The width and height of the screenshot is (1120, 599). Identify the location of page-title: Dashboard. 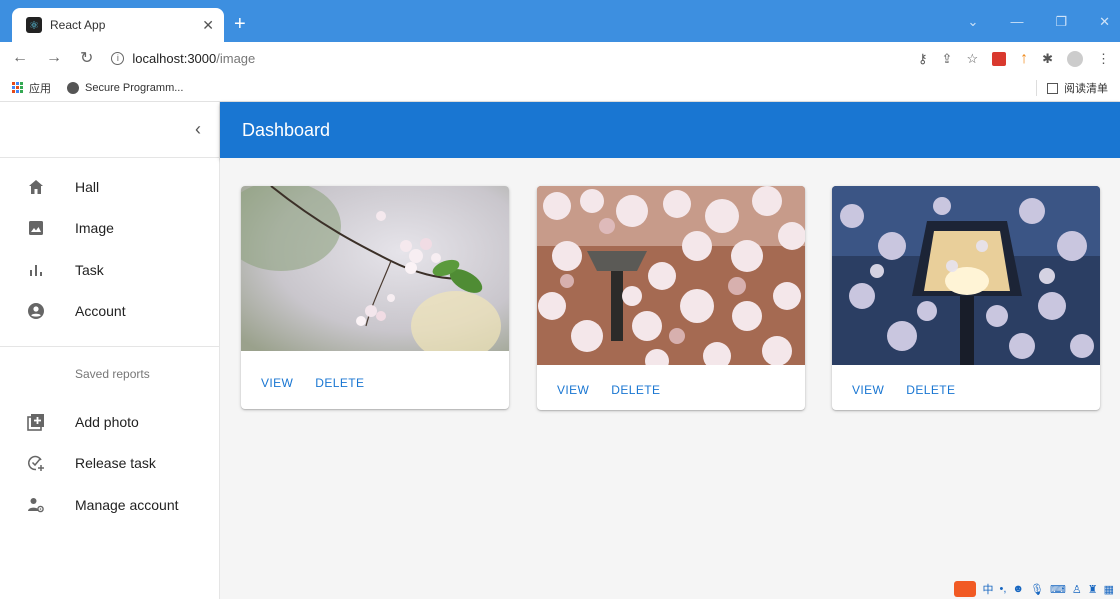
(286, 129).